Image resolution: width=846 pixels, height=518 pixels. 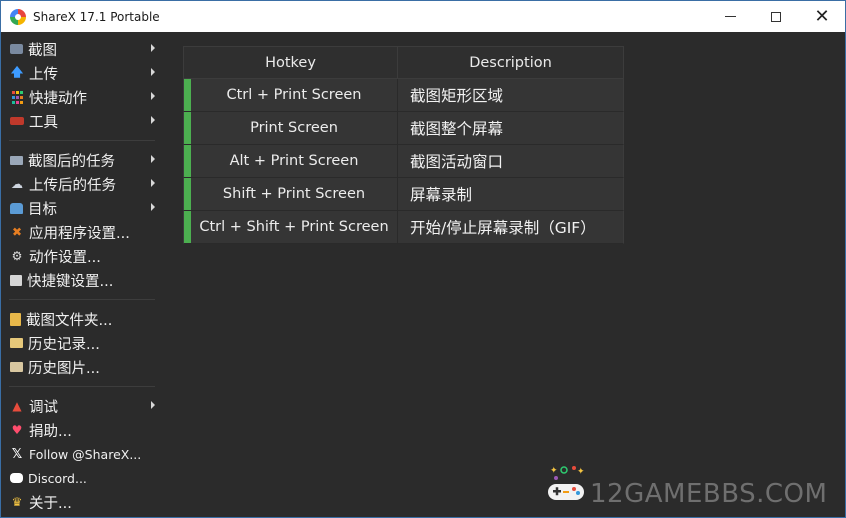 What do you see at coordinates (16, 49) in the screenshot?
I see `capture-icon` at bounding box center [16, 49].